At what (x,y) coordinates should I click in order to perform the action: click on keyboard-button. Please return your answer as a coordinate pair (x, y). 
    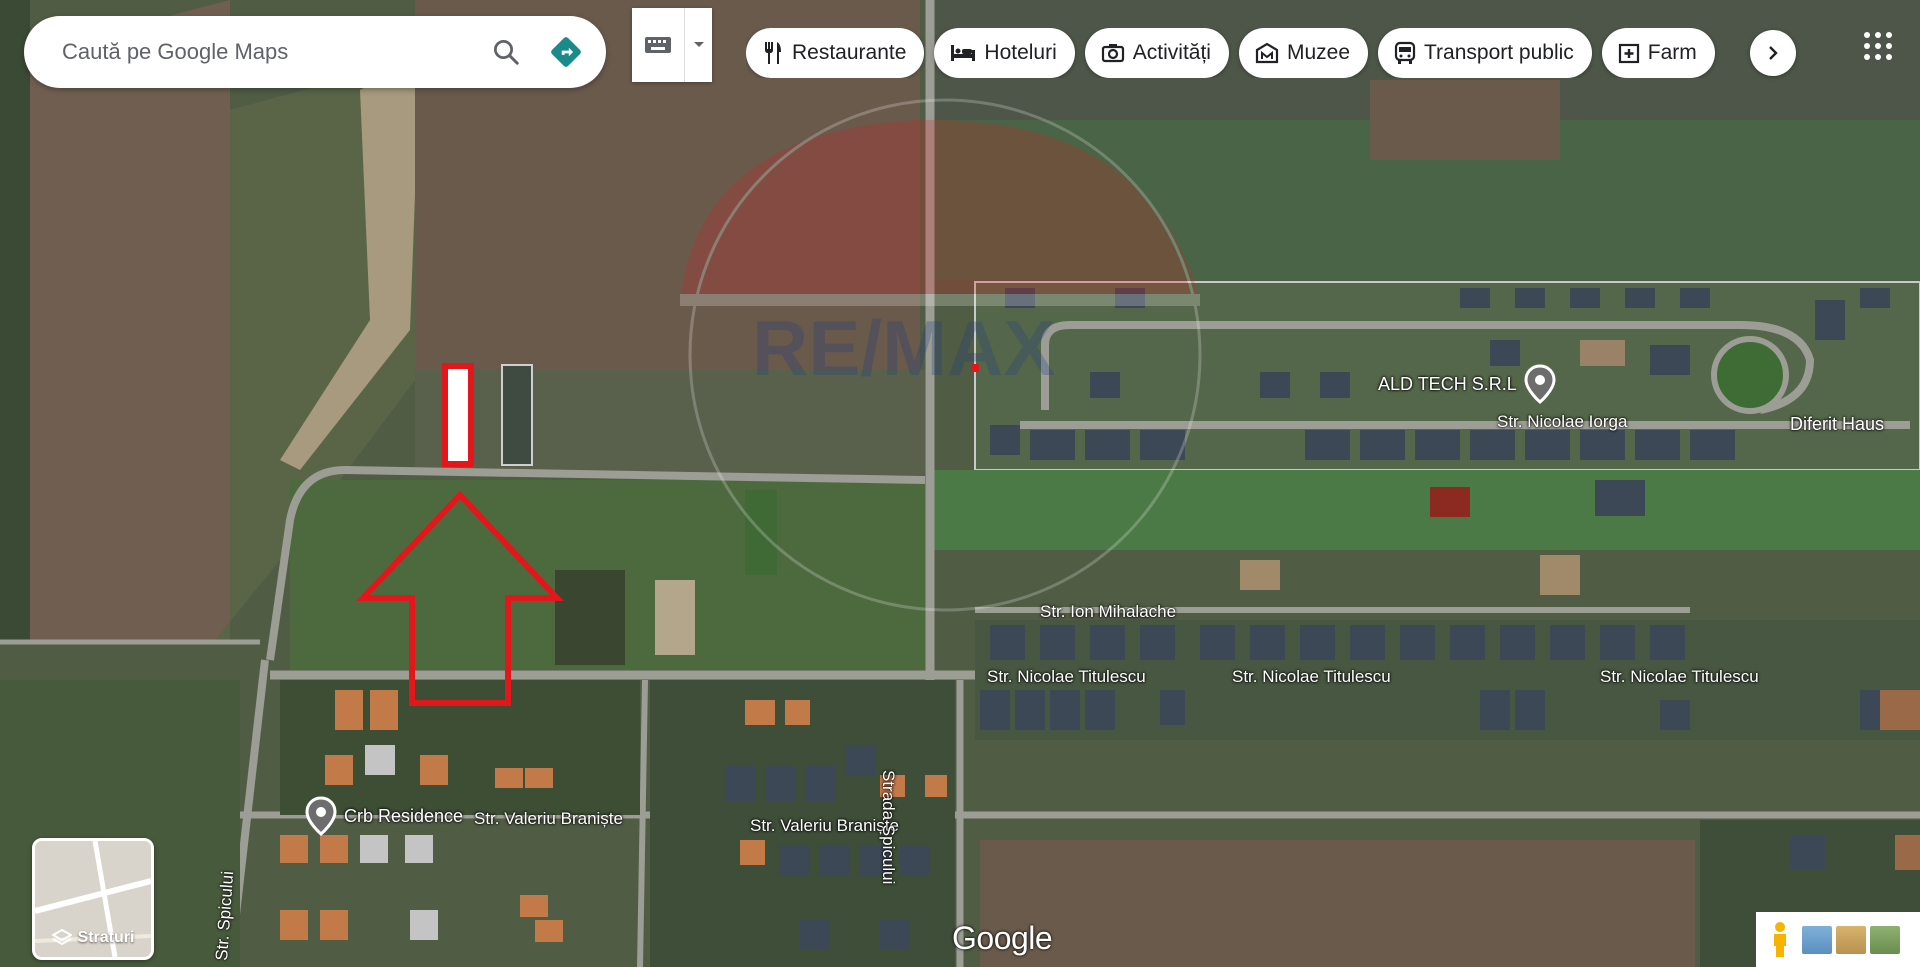
    Looking at the image, I should click on (658, 45).